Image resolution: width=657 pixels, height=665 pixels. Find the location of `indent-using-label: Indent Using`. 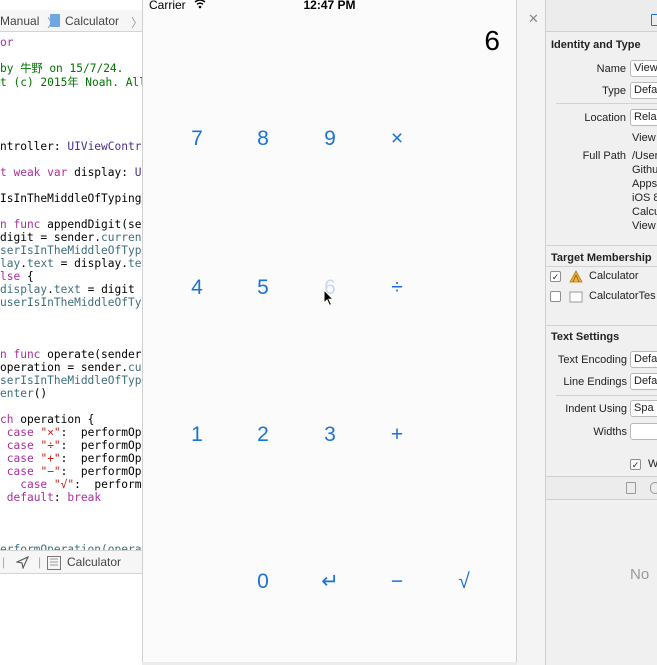

indent-using-label: Indent Using is located at coordinates (596, 409).